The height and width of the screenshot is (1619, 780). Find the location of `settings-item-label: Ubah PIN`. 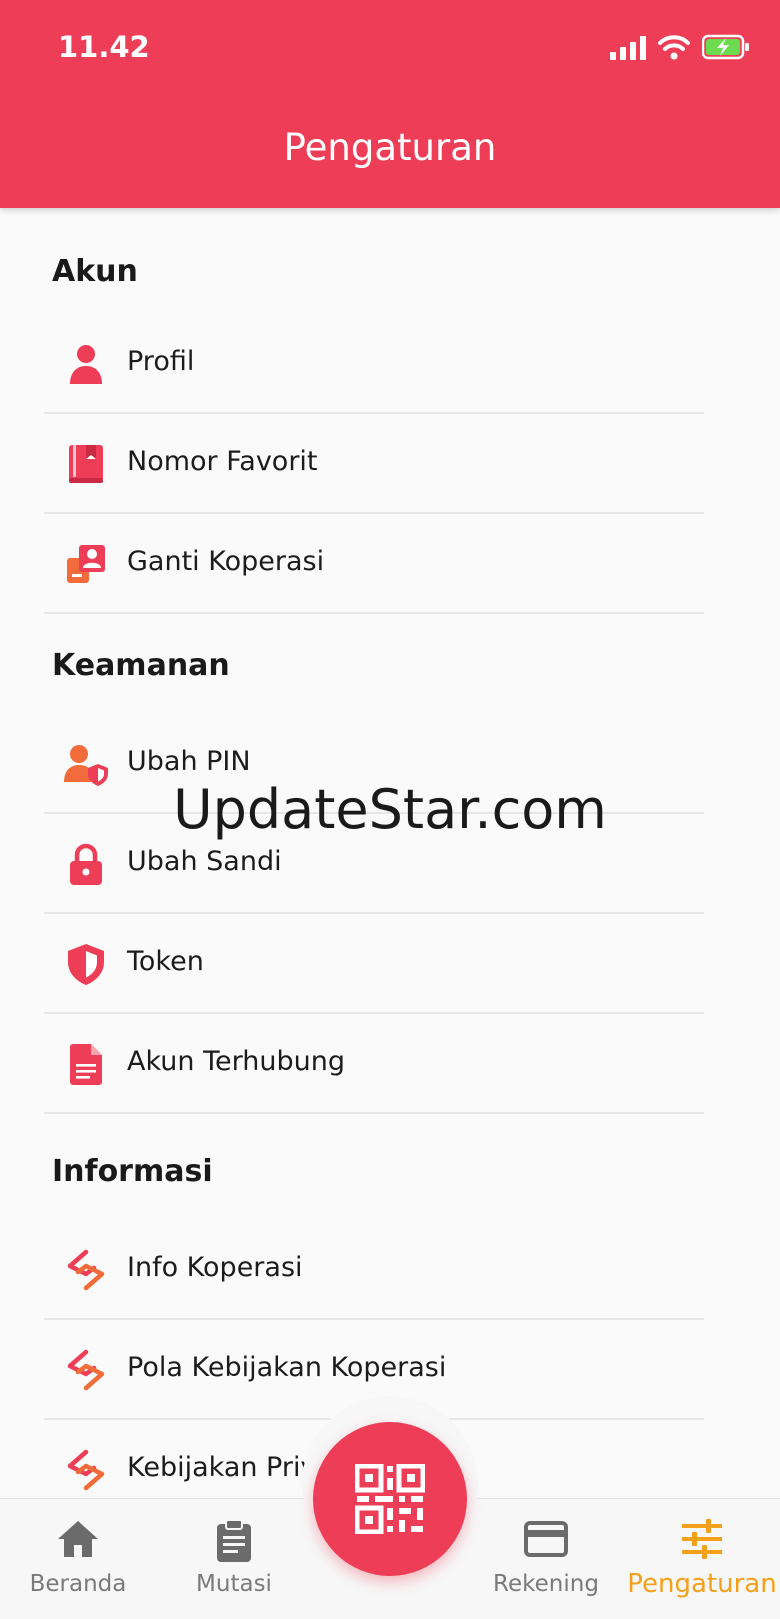

settings-item-label: Ubah PIN is located at coordinates (189, 761).